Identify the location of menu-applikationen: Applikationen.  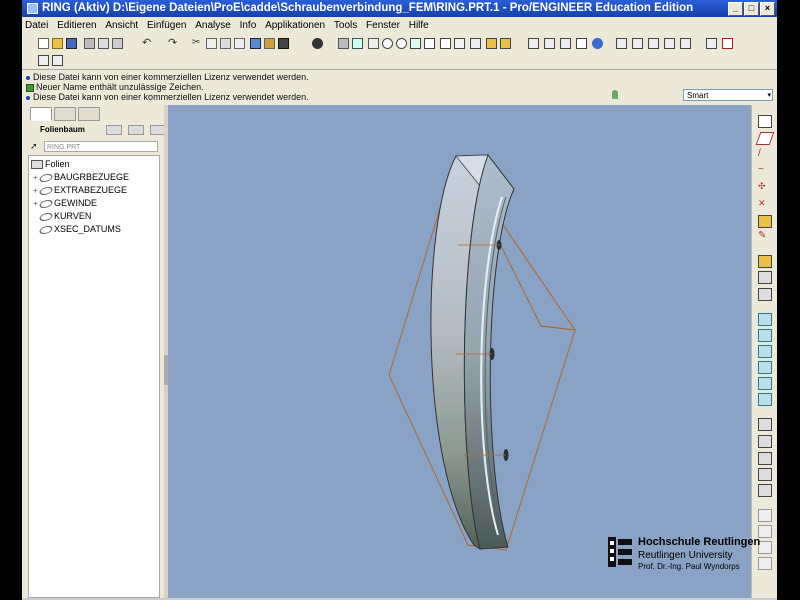
(295, 26).